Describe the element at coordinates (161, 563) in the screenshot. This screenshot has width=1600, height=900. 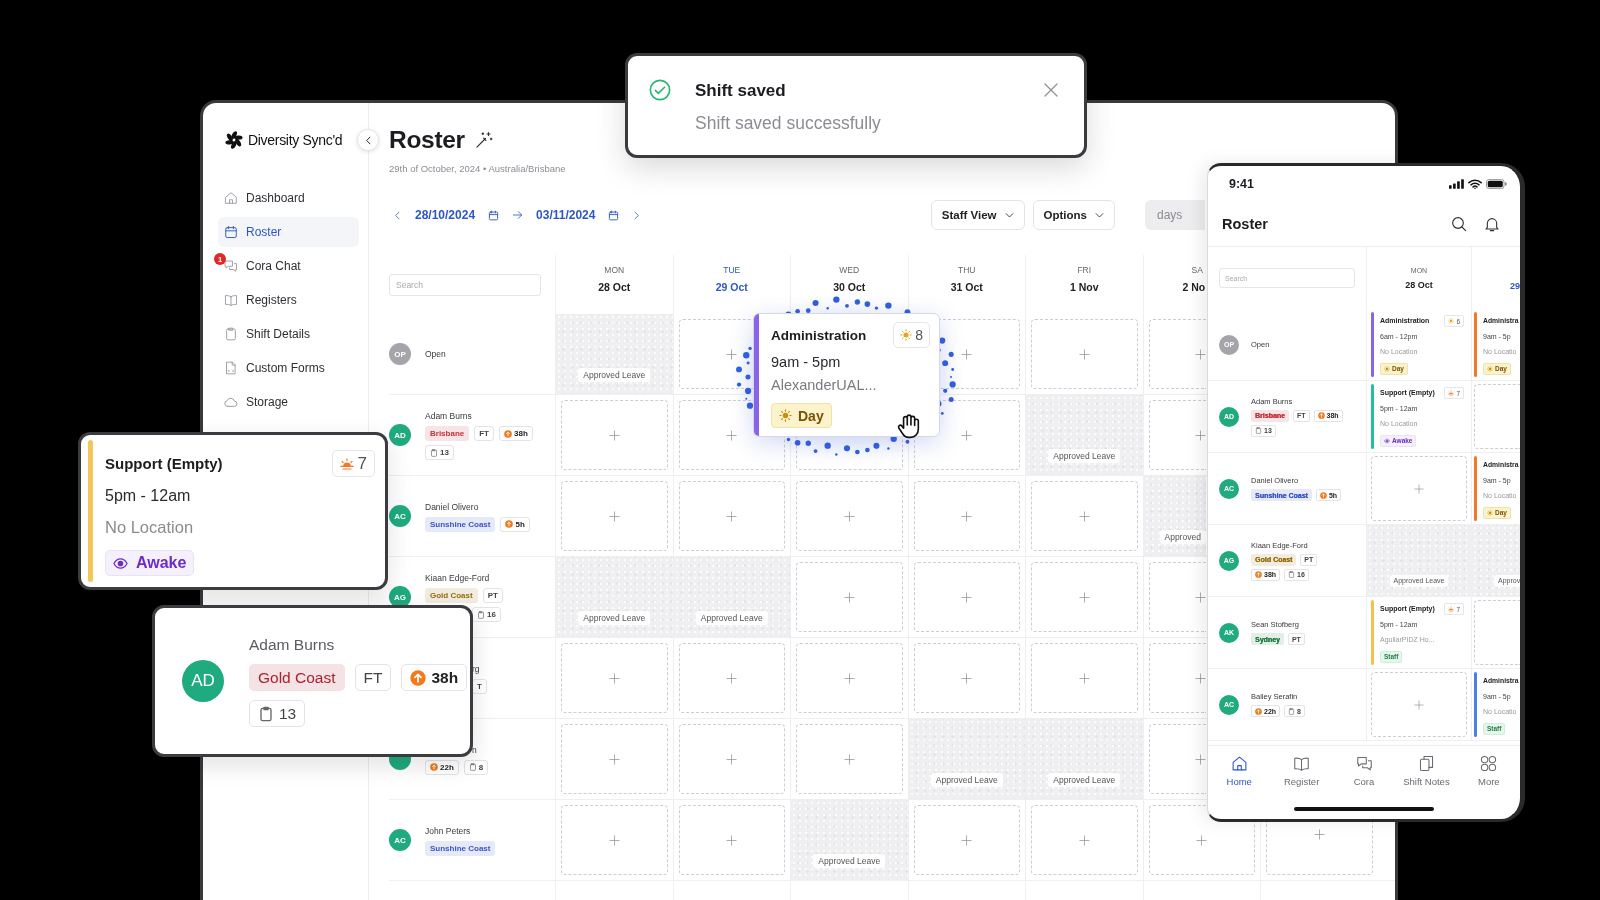
I see `shift-type-label: Awake` at that location.